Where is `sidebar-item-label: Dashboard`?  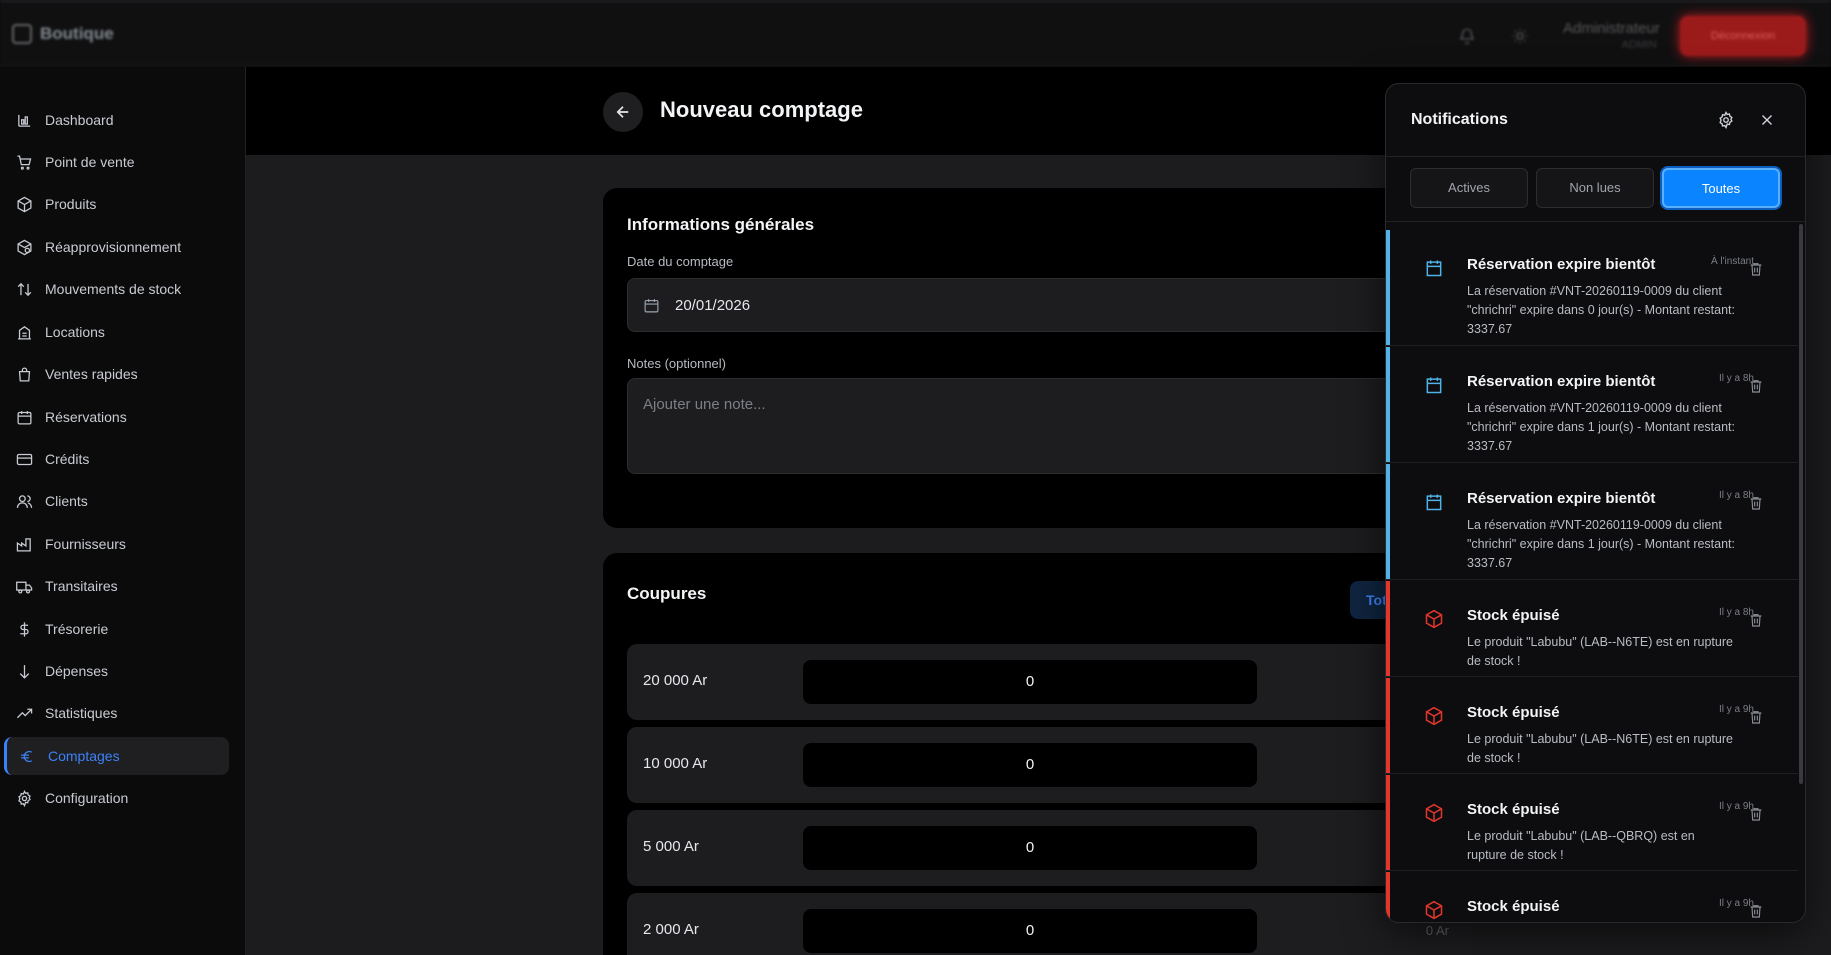 sidebar-item-label: Dashboard is located at coordinates (79, 120).